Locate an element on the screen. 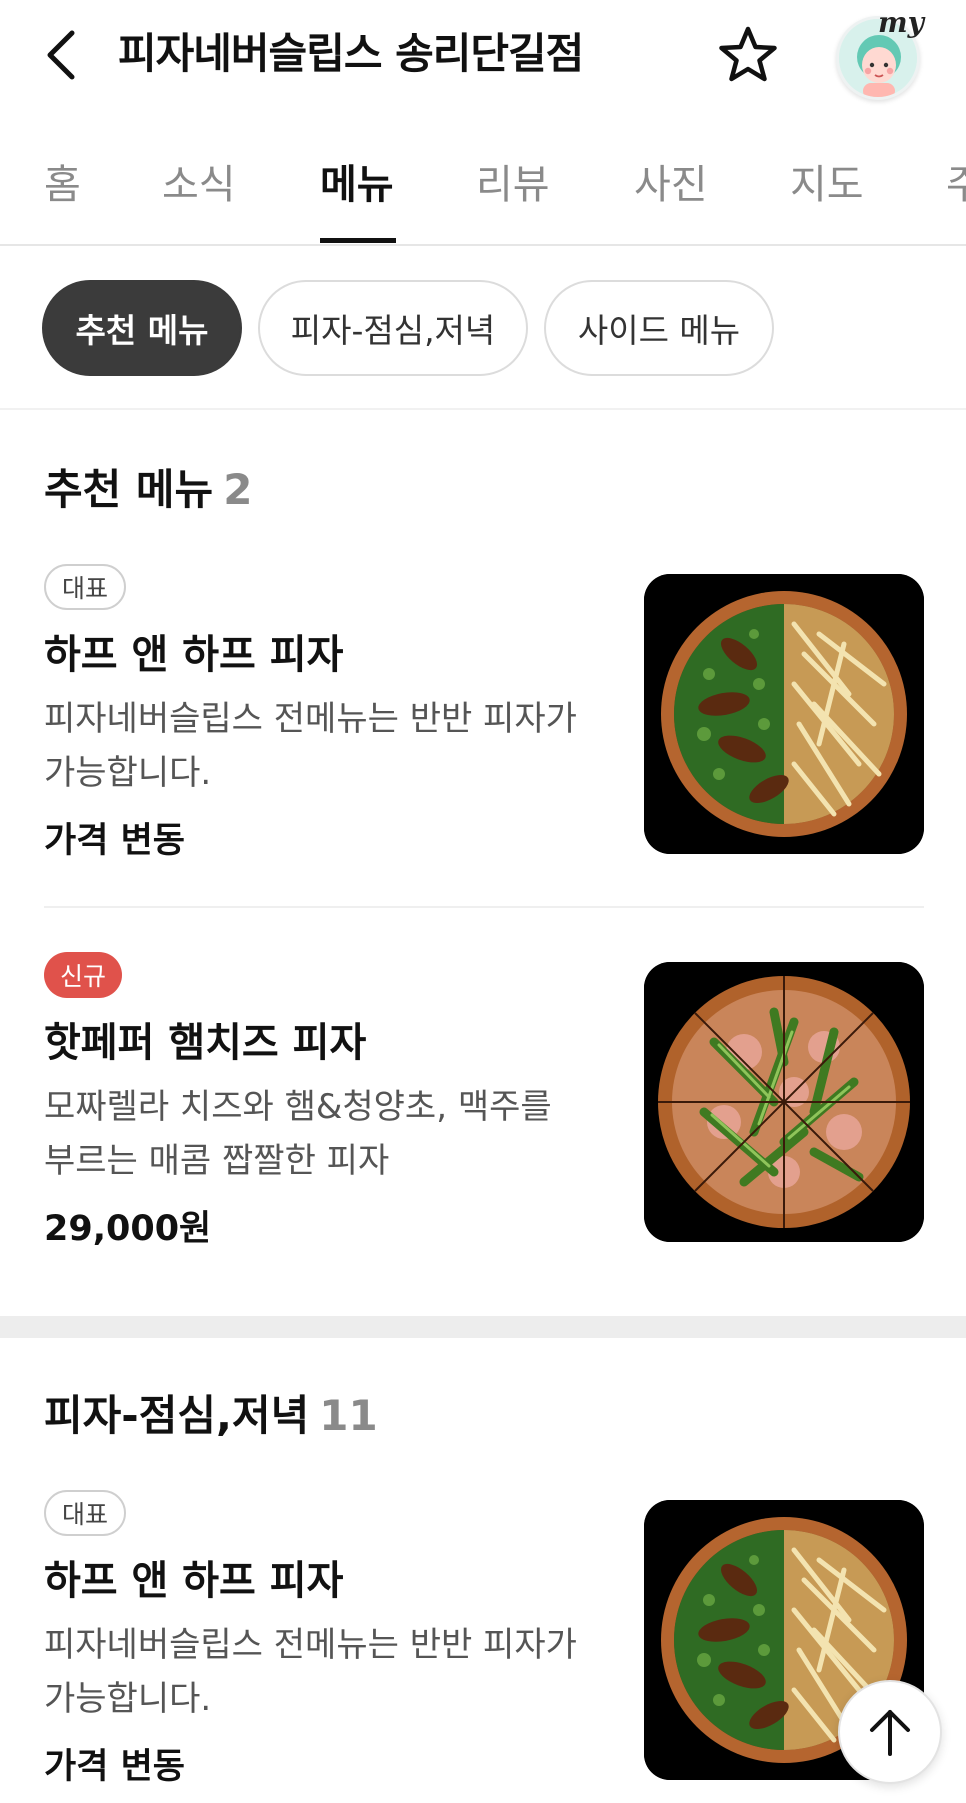 This screenshot has height=1803, width=966. my-profile-button: my is located at coordinates (880, 55).